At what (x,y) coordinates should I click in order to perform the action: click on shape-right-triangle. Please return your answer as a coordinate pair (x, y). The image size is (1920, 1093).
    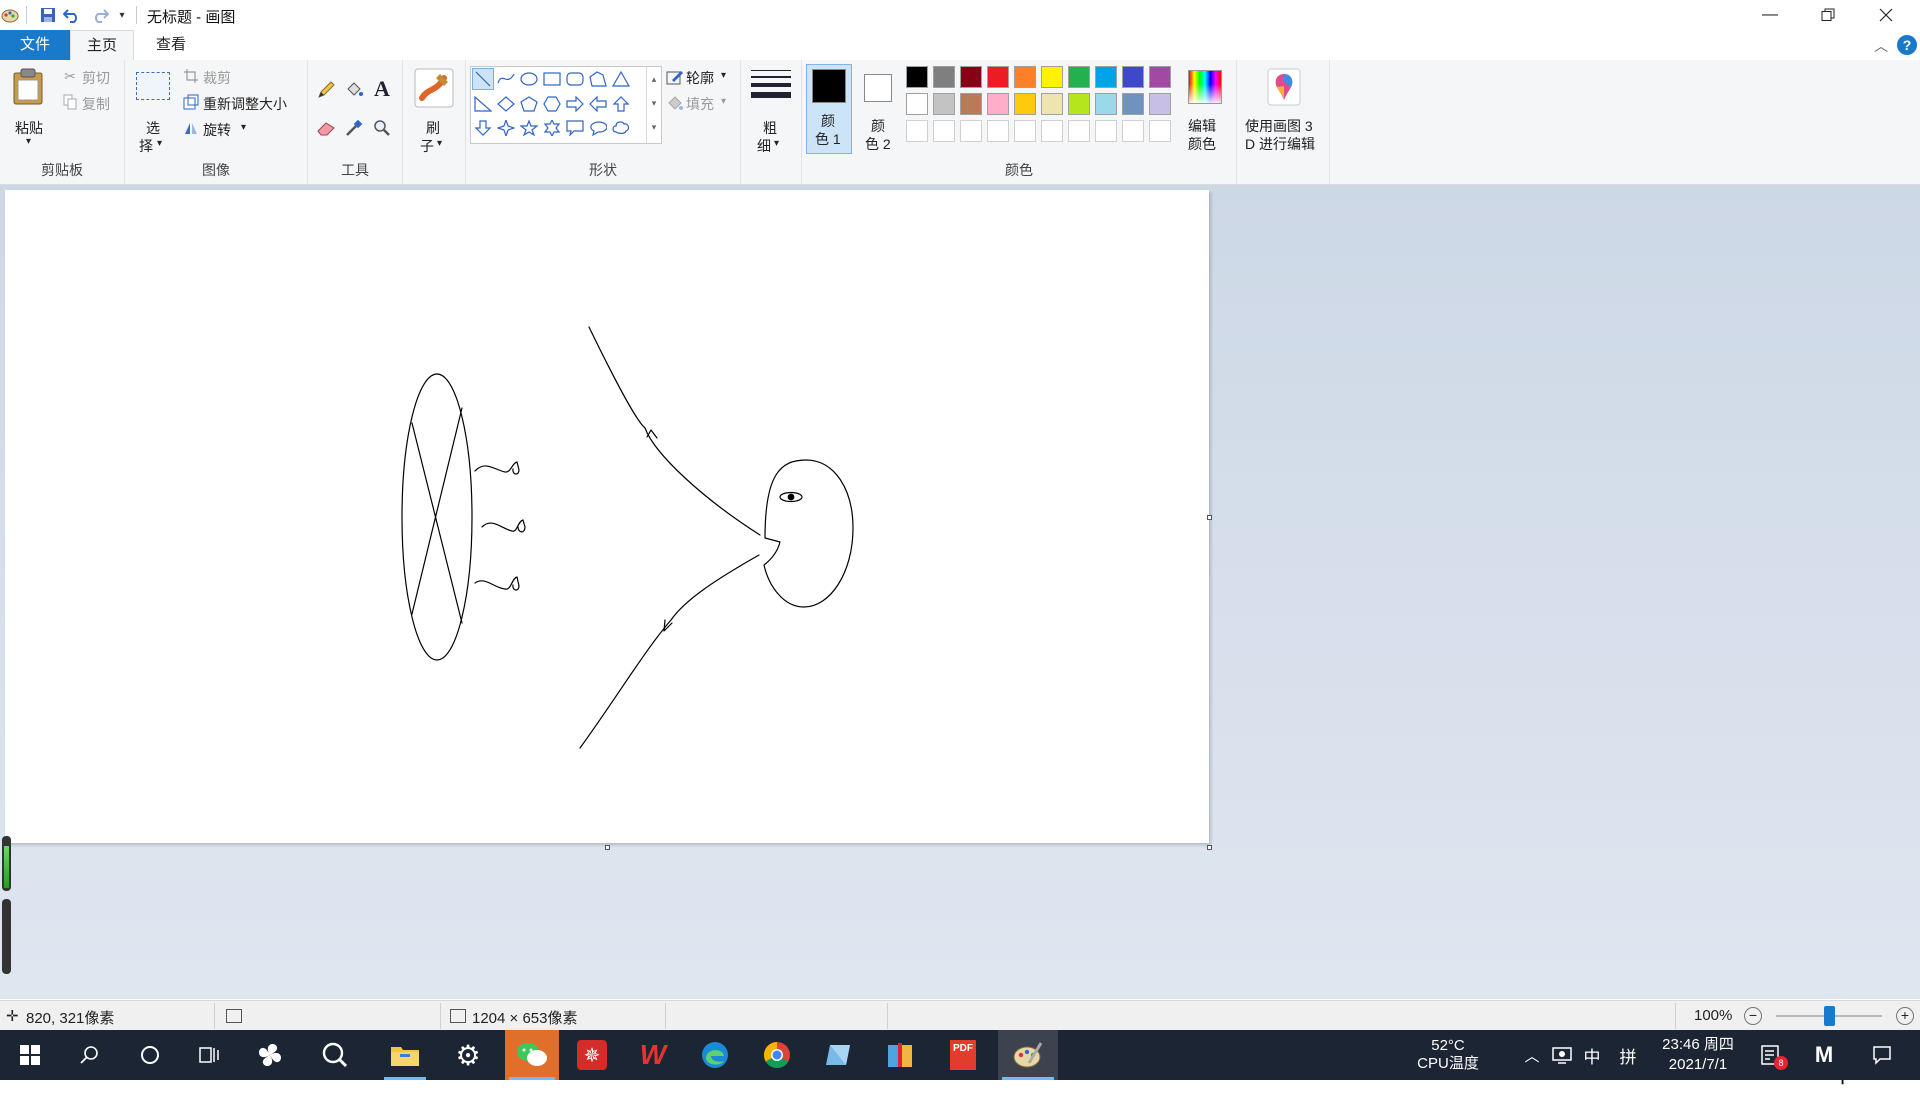
    Looking at the image, I should click on (483, 104).